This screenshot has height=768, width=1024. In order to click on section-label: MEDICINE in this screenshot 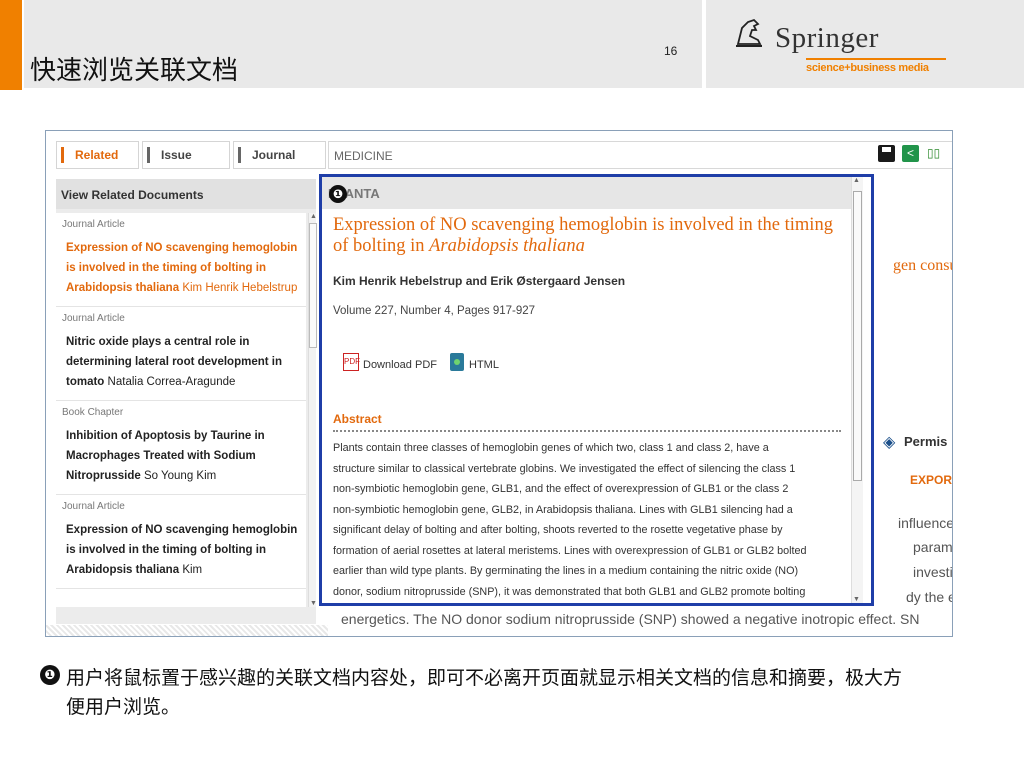, I will do `click(363, 156)`.